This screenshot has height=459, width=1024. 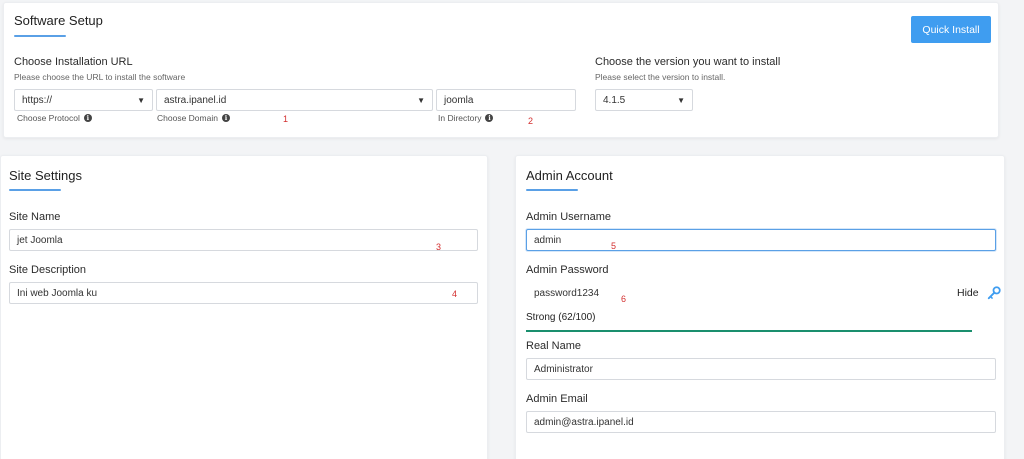 I want to click on directory-value: joomla, so click(x=459, y=100).